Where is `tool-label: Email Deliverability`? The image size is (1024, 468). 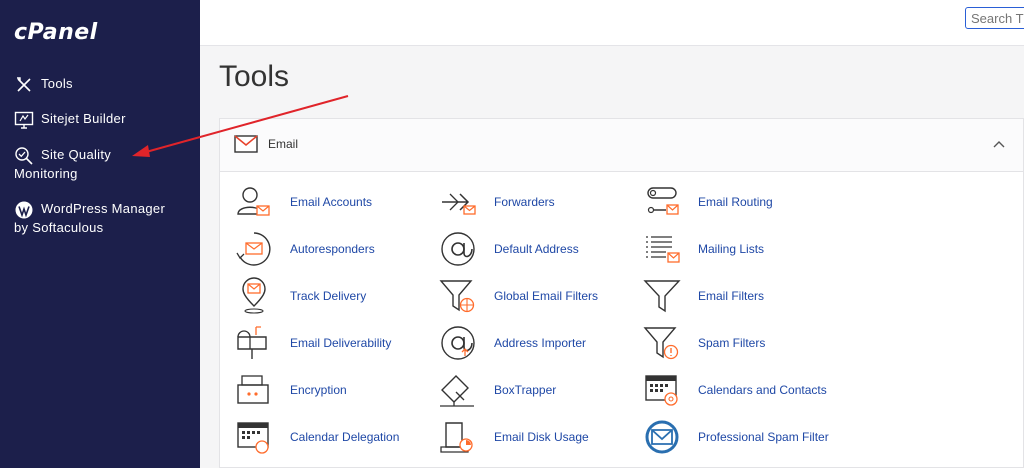 tool-label: Email Deliverability is located at coordinates (341, 343).